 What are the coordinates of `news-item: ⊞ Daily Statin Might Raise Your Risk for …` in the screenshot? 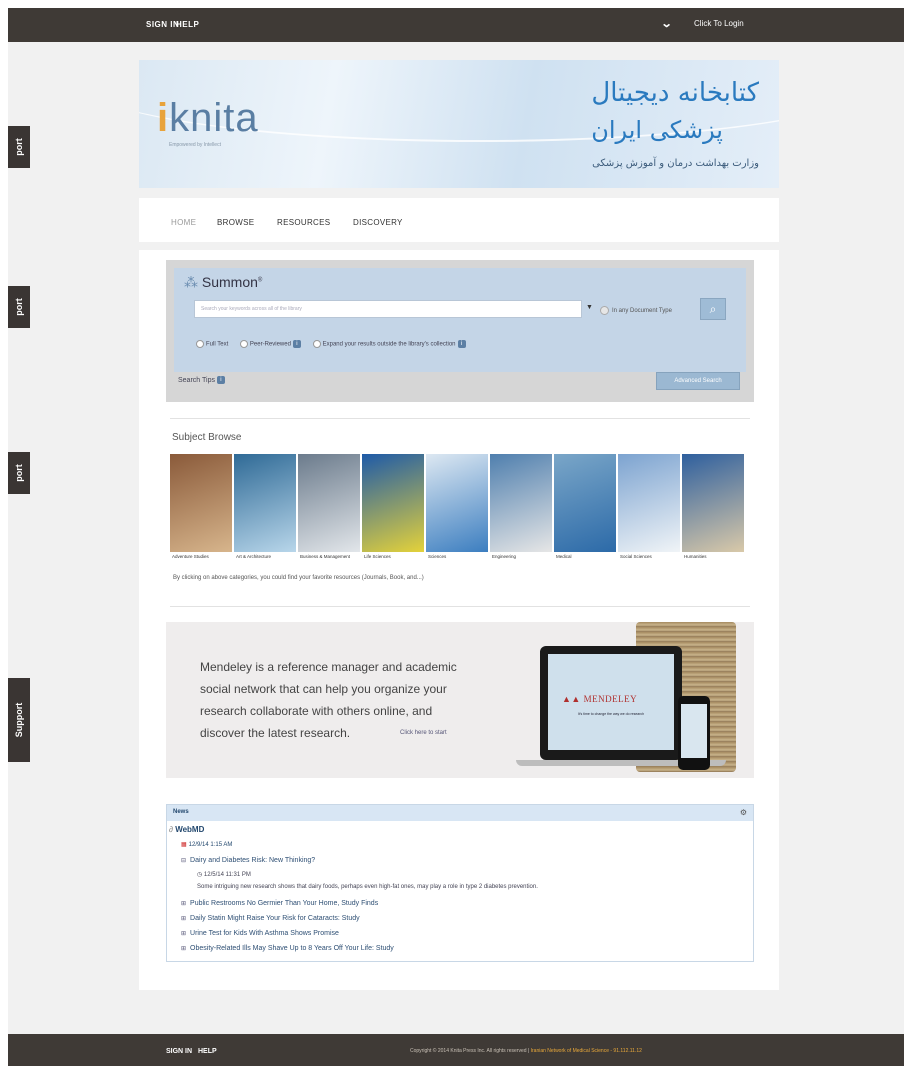 It's located at (270, 918).